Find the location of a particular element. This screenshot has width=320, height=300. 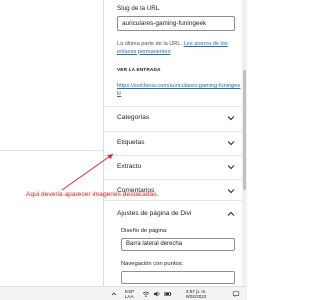

slug-label: Slug de la URL is located at coordinates (138, 8).